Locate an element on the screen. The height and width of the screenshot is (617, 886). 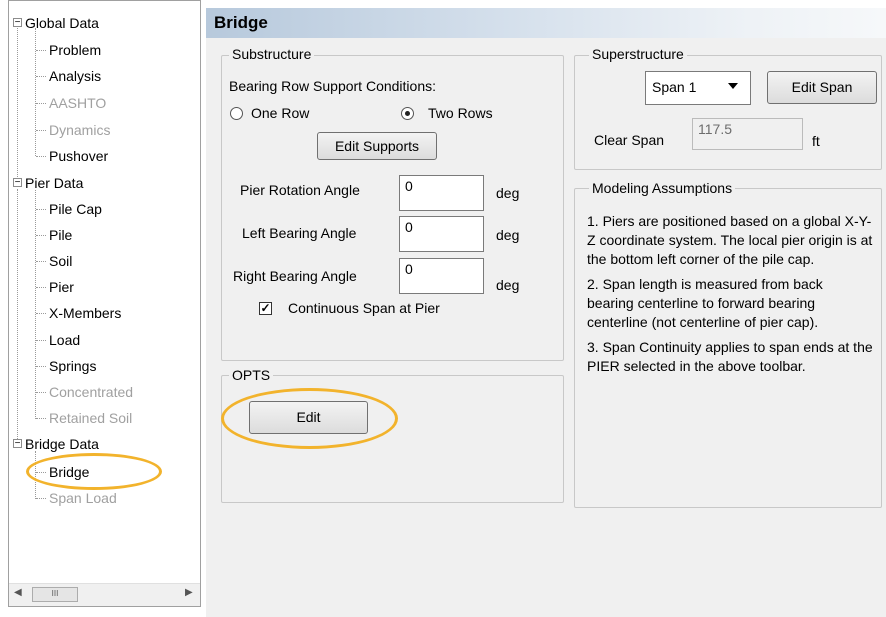
continuous-span-label: Continuous Span at Pier is located at coordinates (364, 308).